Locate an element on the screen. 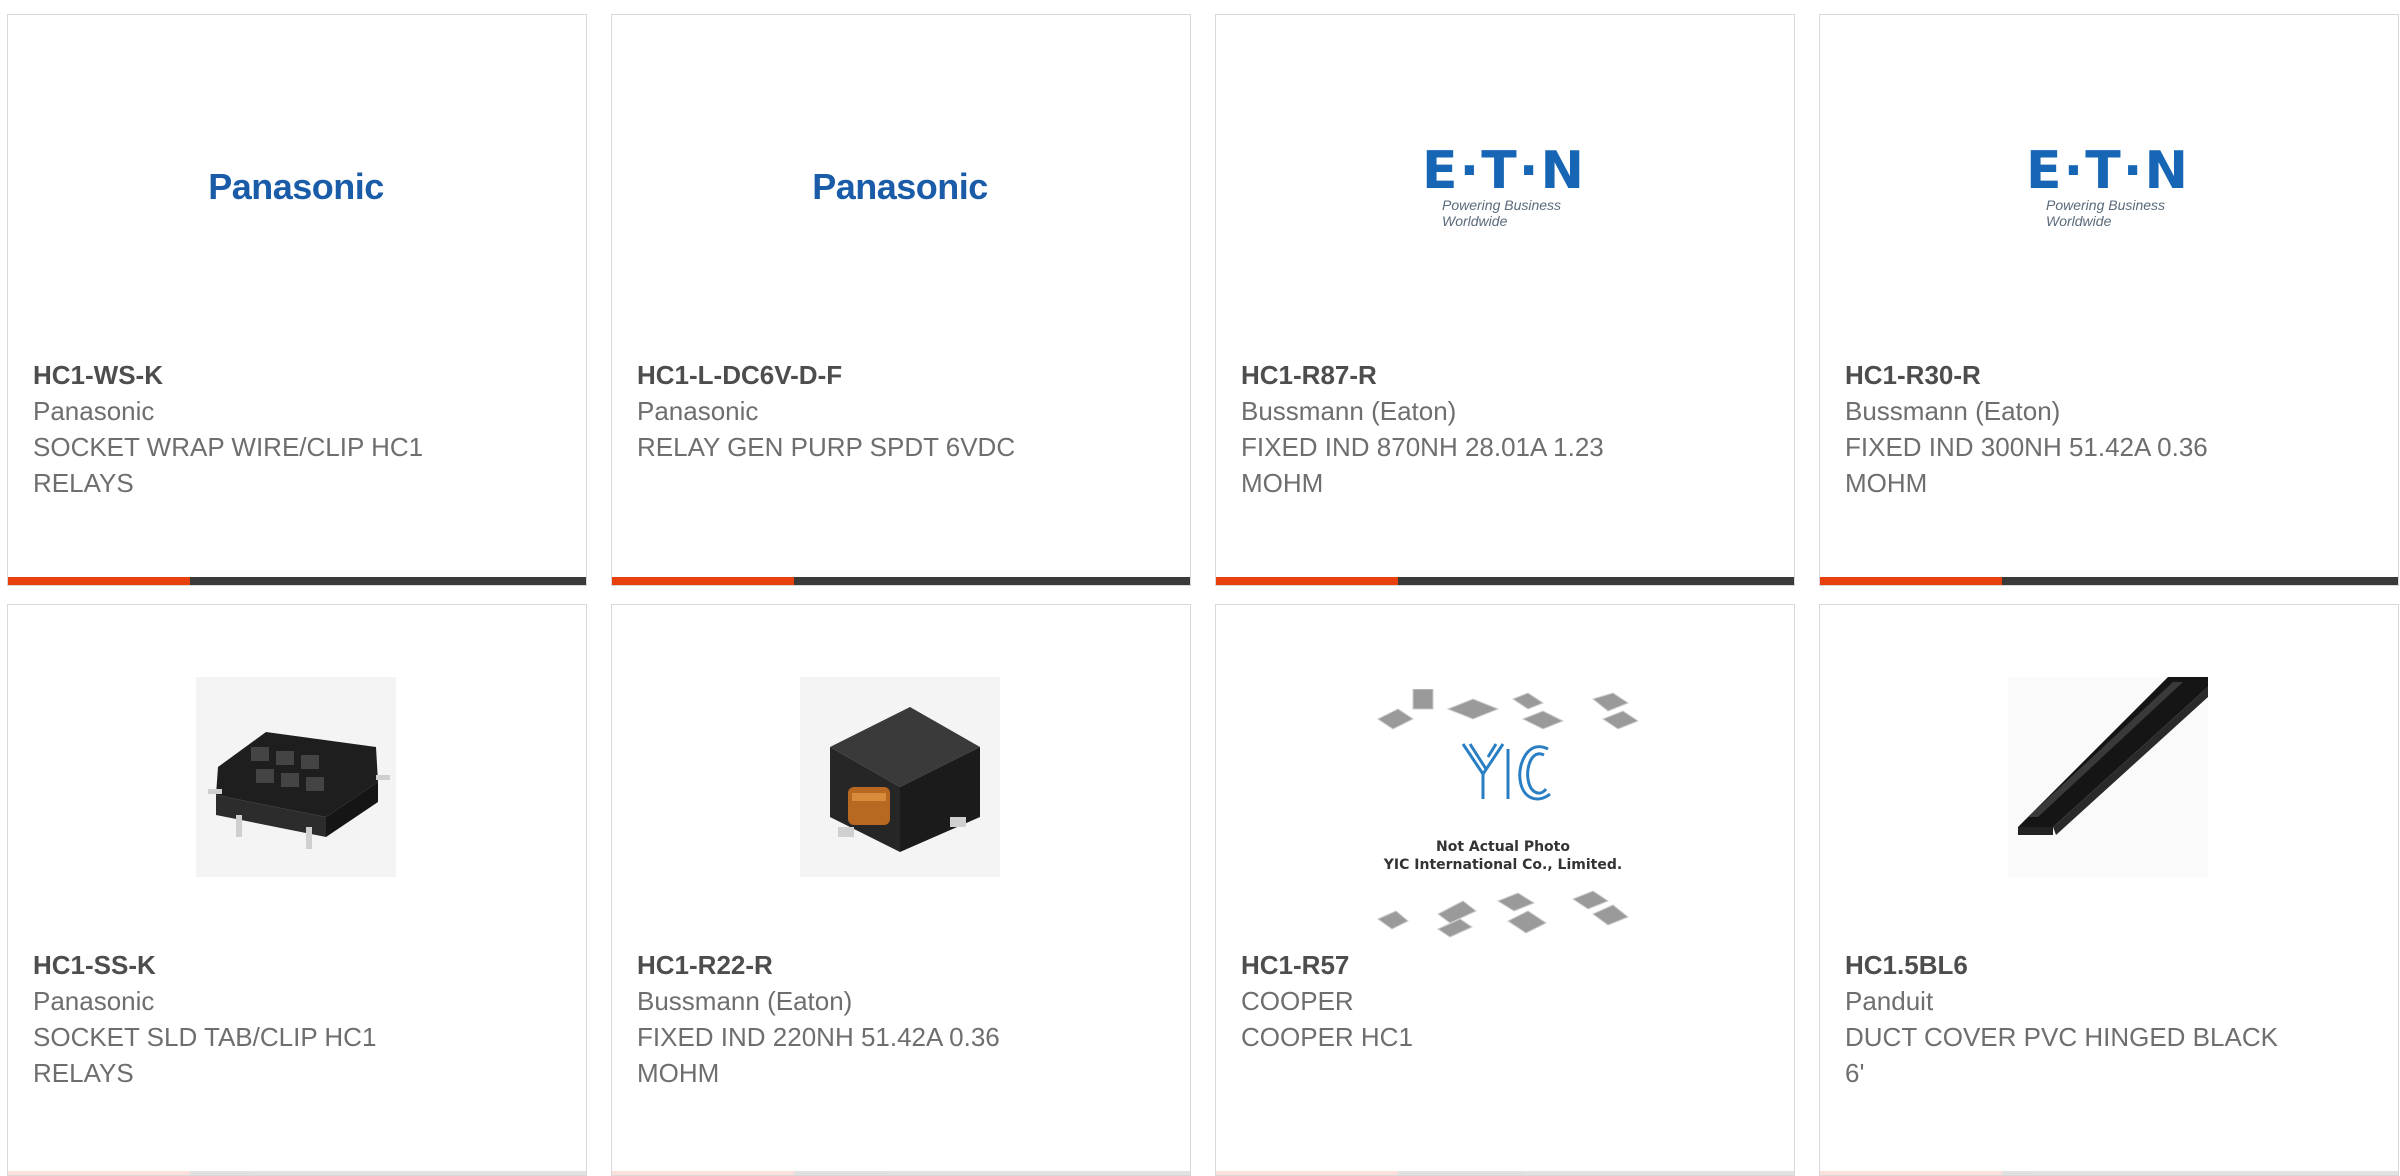 The image size is (2400, 1176). description: FIXED IND 870NH 28.01A 1.23 MOHM is located at coordinates (1422, 465).